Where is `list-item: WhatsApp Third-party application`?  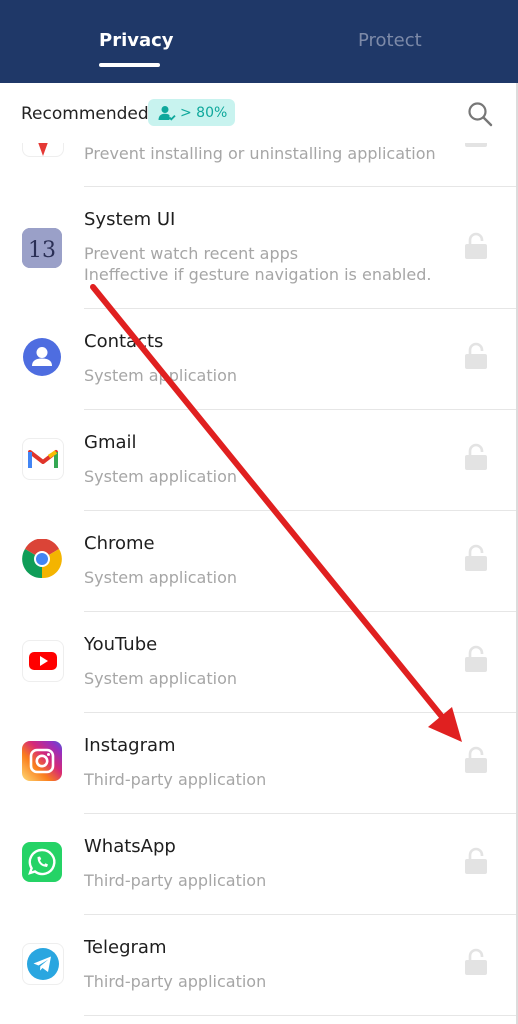 list-item: WhatsApp Third-party application is located at coordinates (259, 863).